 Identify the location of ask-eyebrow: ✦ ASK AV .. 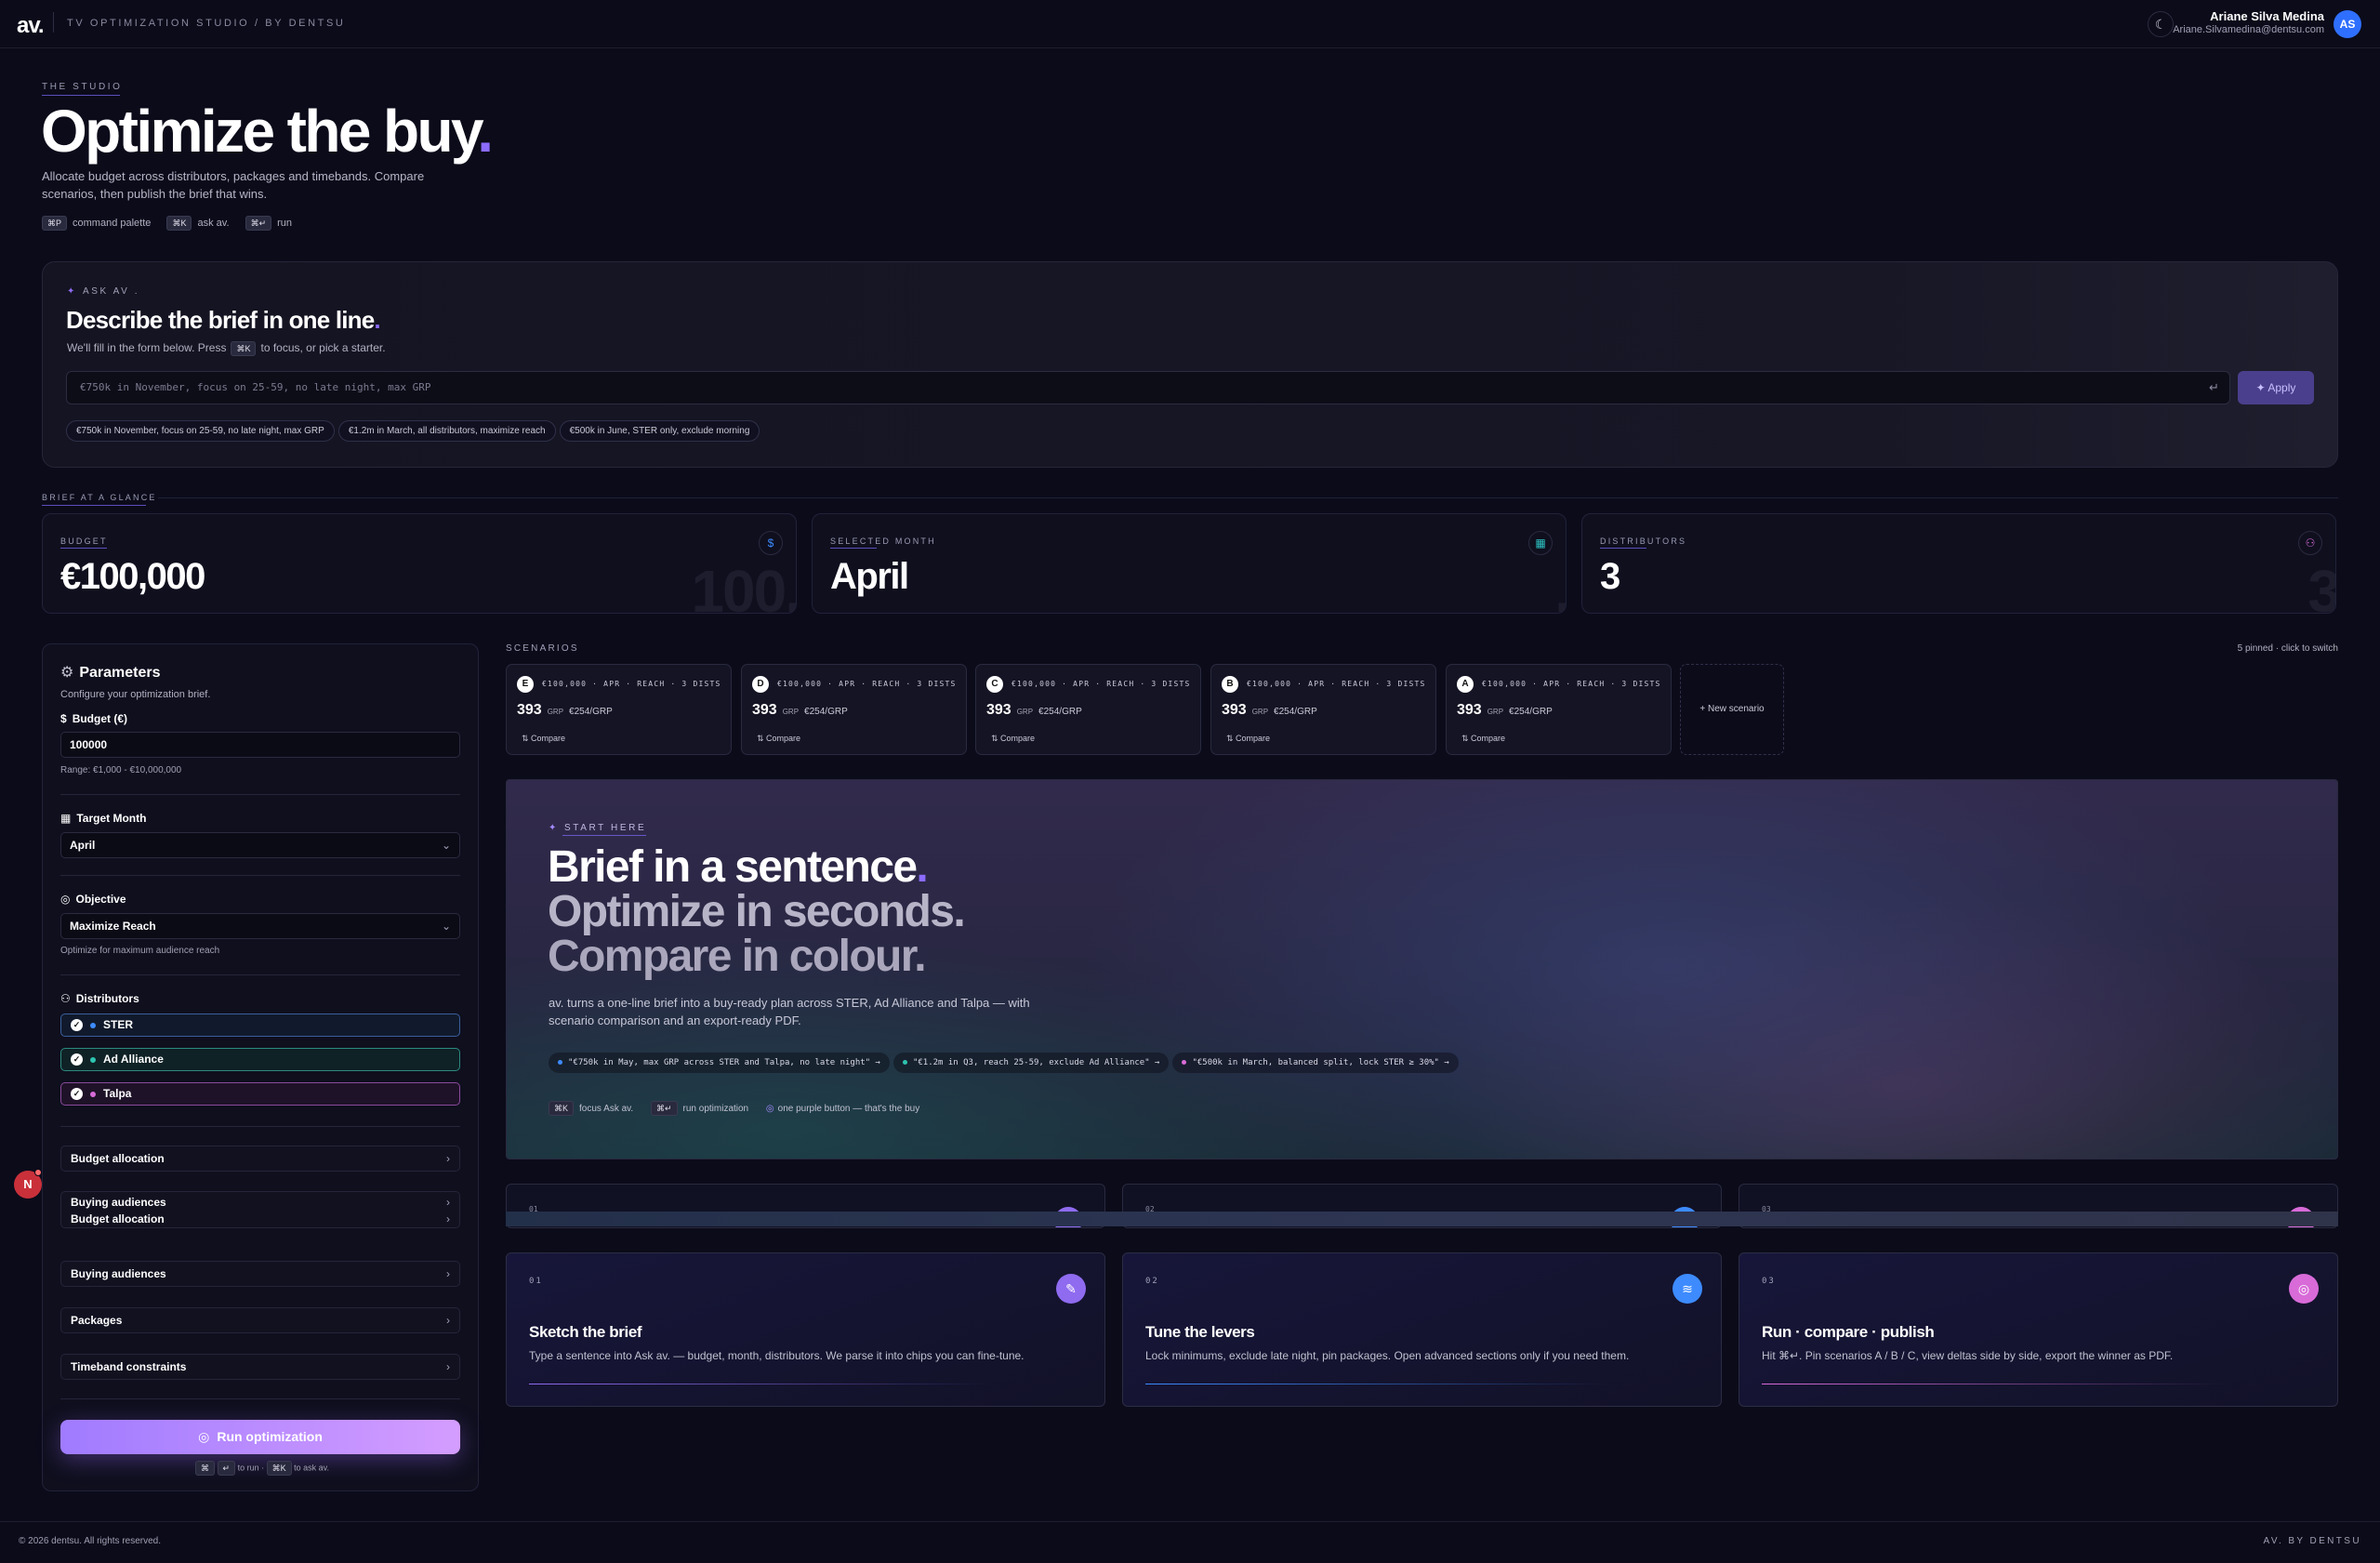
(103, 292).